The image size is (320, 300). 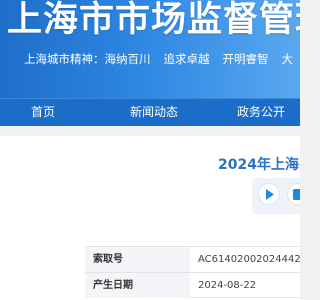 What do you see at coordinates (296, 194) in the screenshot?
I see `stop-icon` at bounding box center [296, 194].